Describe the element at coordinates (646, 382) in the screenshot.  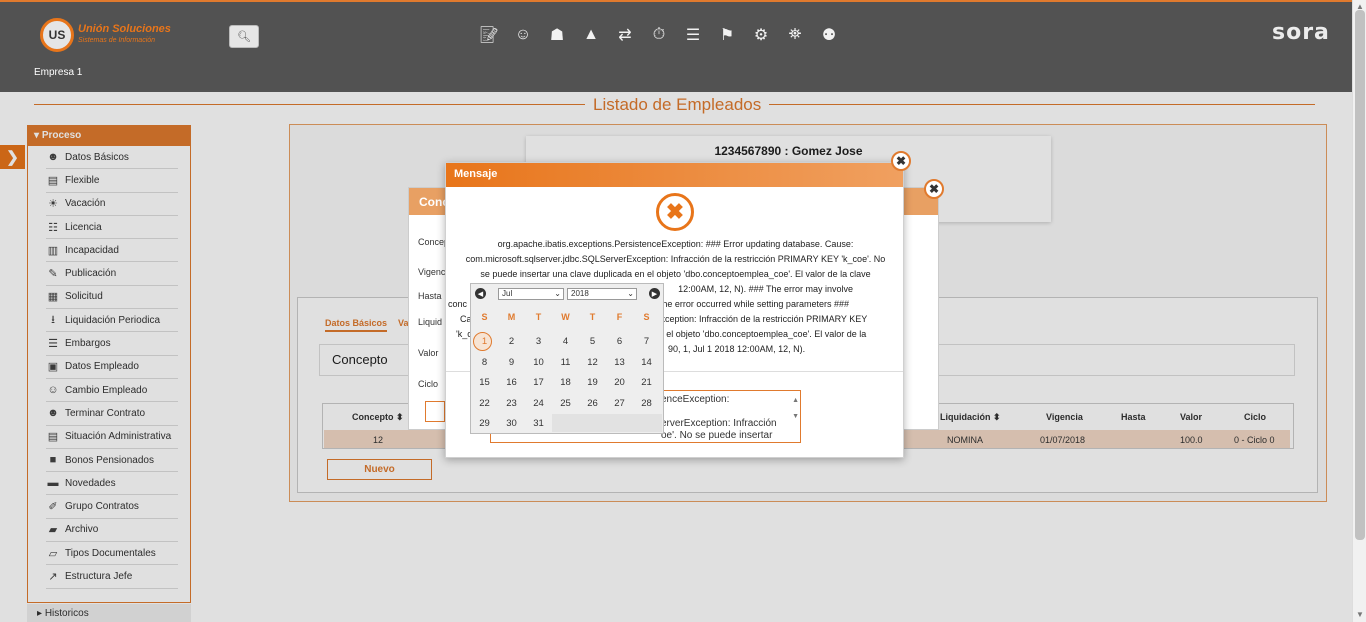
I see `calendar-day: 21` at that location.